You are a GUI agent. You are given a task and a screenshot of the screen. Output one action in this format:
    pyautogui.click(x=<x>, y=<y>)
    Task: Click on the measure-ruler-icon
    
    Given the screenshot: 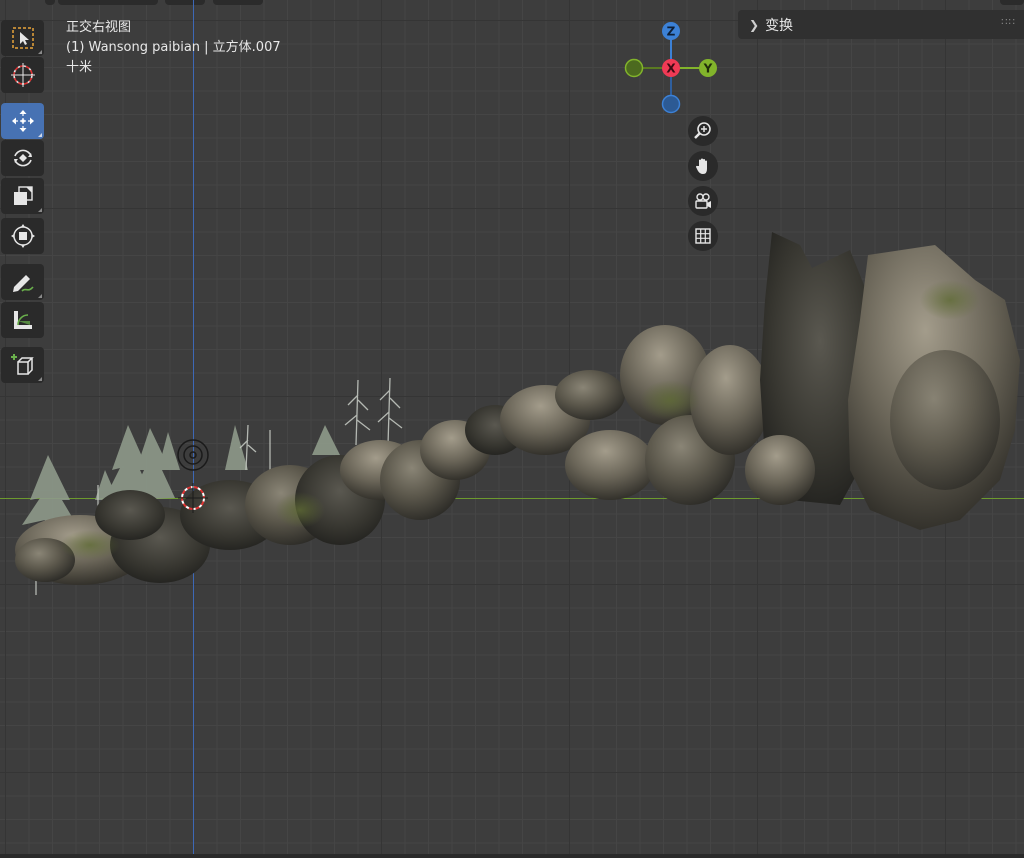 What is the action you would take?
    pyautogui.click(x=22, y=320)
    